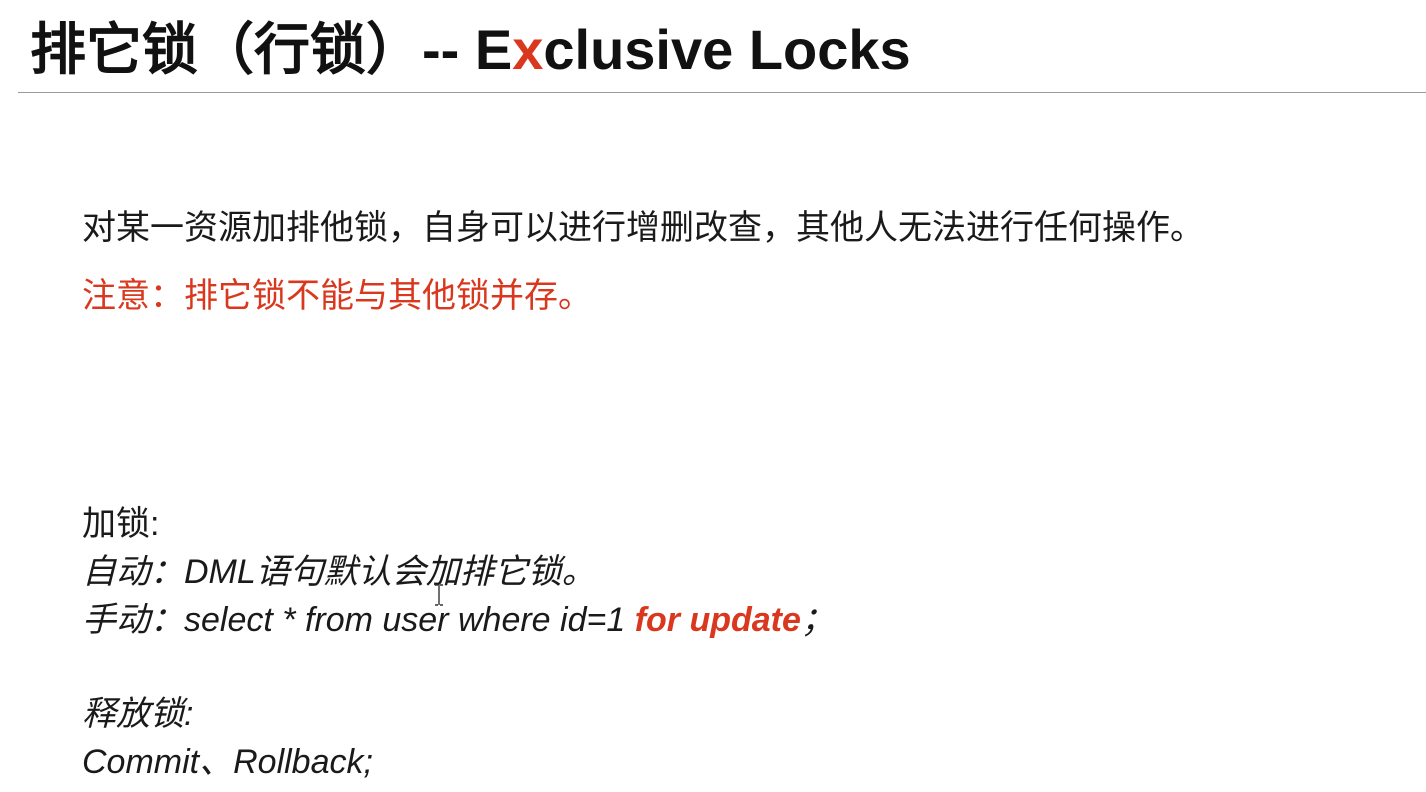 The width and height of the screenshot is (1426, 792). What do you see at coordinates (528, 49) in the screenshot?
I see `title-accent-letter: x` at bounding box center [528, 49].